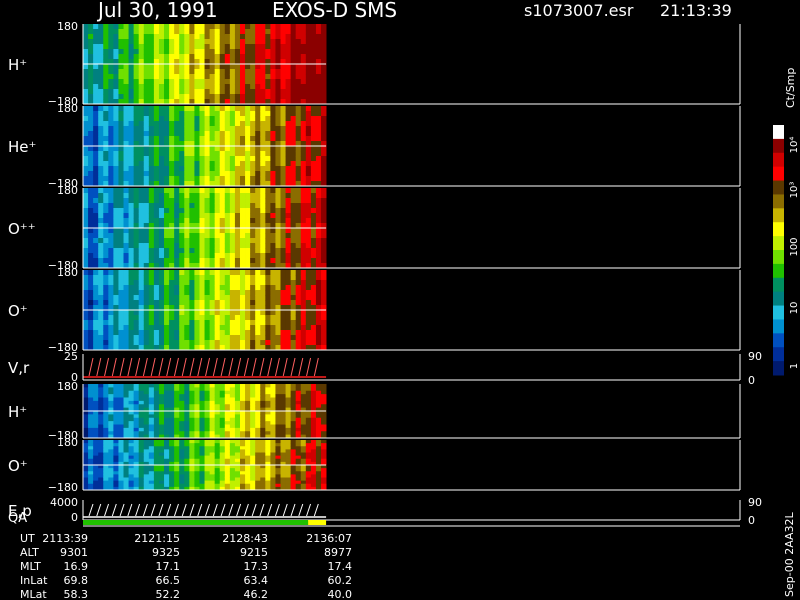 The image size is (800, 600). What do you see at coordinates (778, 368) in the screenshot?
I see `colorbar-swatch` at bounding box center [778, 368].